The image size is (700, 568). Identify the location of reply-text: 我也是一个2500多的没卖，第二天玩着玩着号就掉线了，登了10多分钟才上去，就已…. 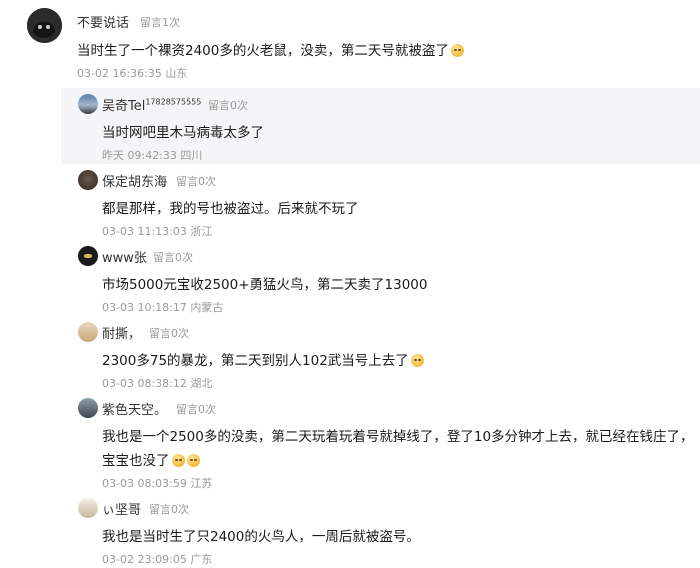
(398, 437).